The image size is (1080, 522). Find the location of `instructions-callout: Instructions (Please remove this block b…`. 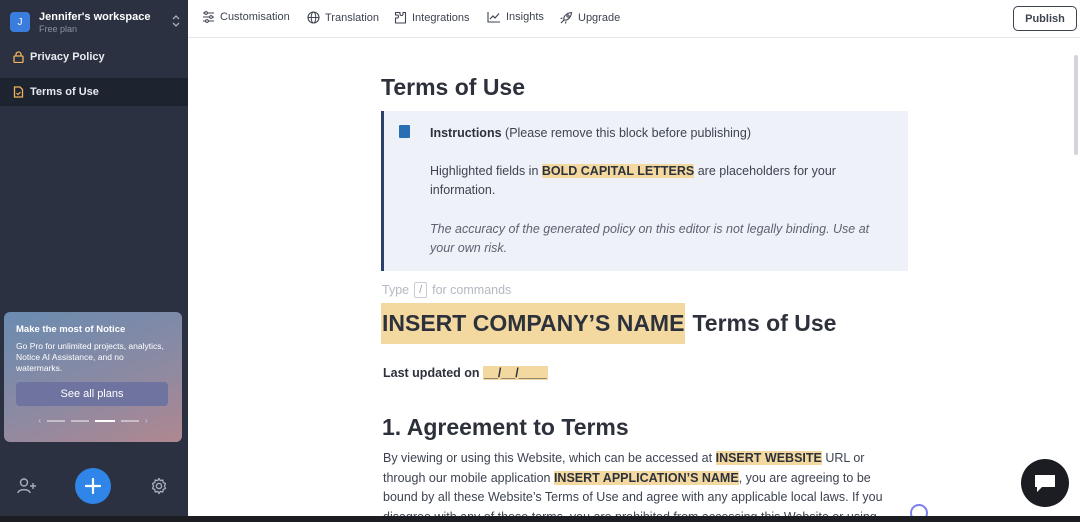

instructions-callout: Instructions (Please remove this block b… is located at coordinates (644, 191).